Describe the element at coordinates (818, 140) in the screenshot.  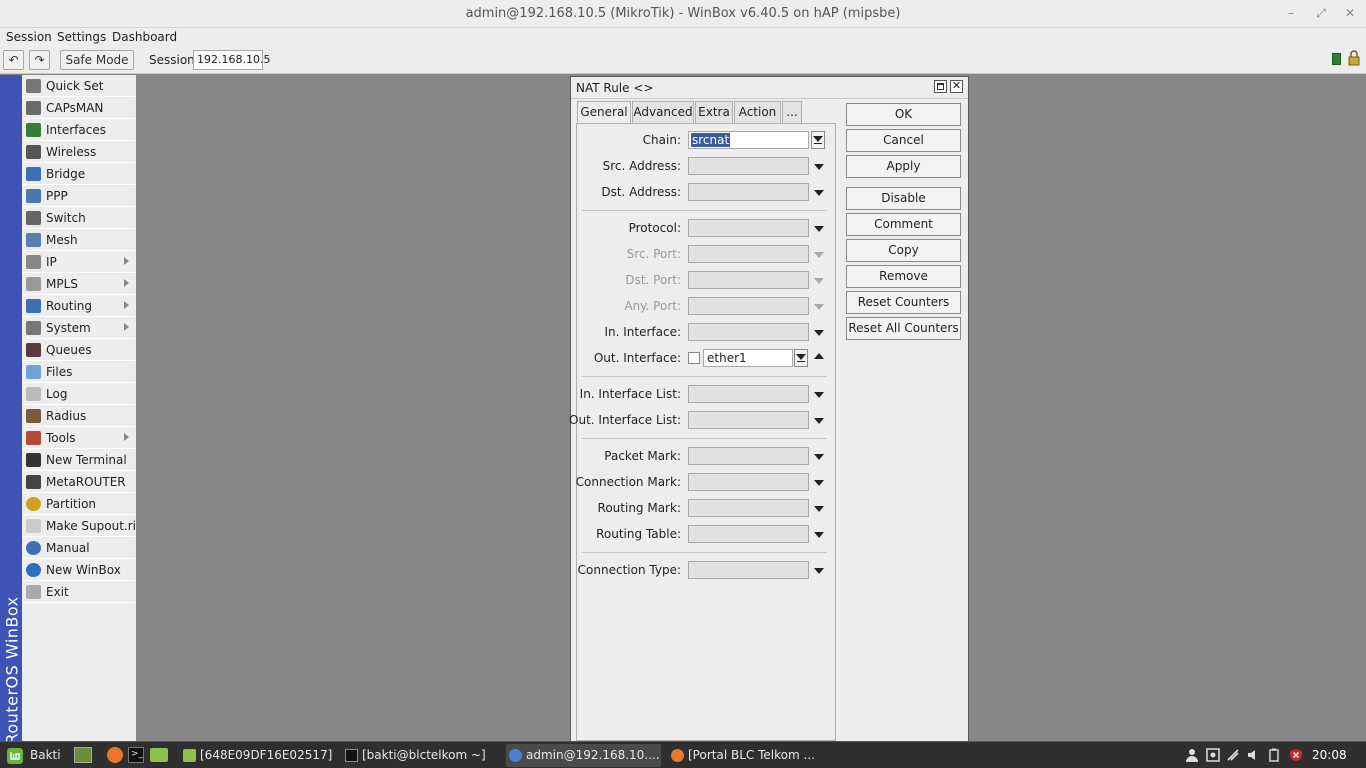
I see `chain-dropdown-button` at that location.